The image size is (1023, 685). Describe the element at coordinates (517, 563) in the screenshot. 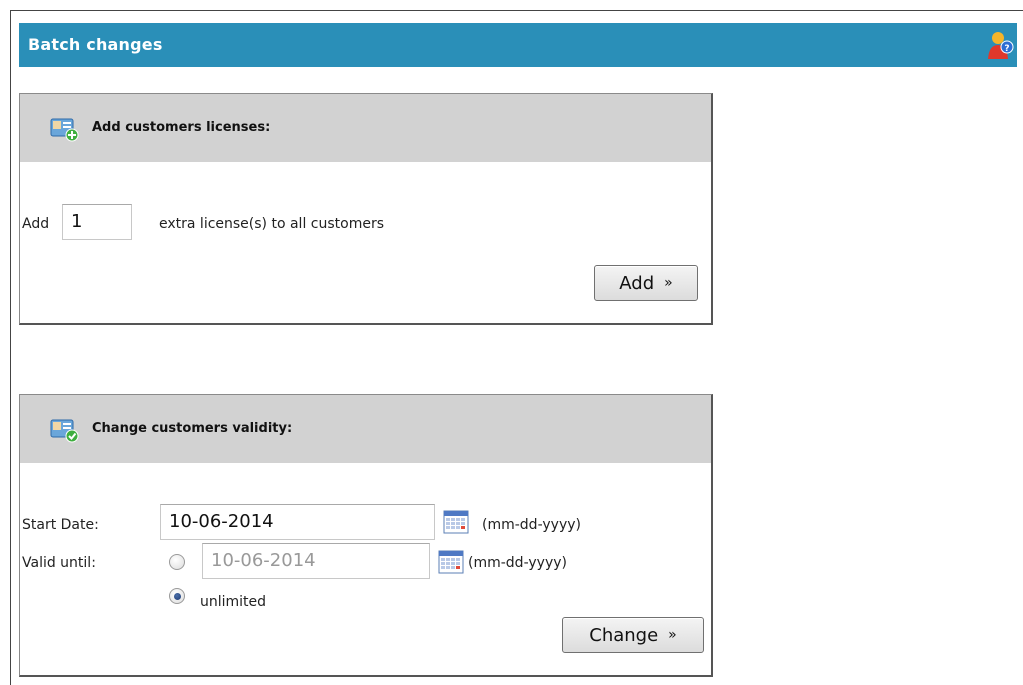

I see `valid-until-format: (mm-dd-yyyy)` at that location.